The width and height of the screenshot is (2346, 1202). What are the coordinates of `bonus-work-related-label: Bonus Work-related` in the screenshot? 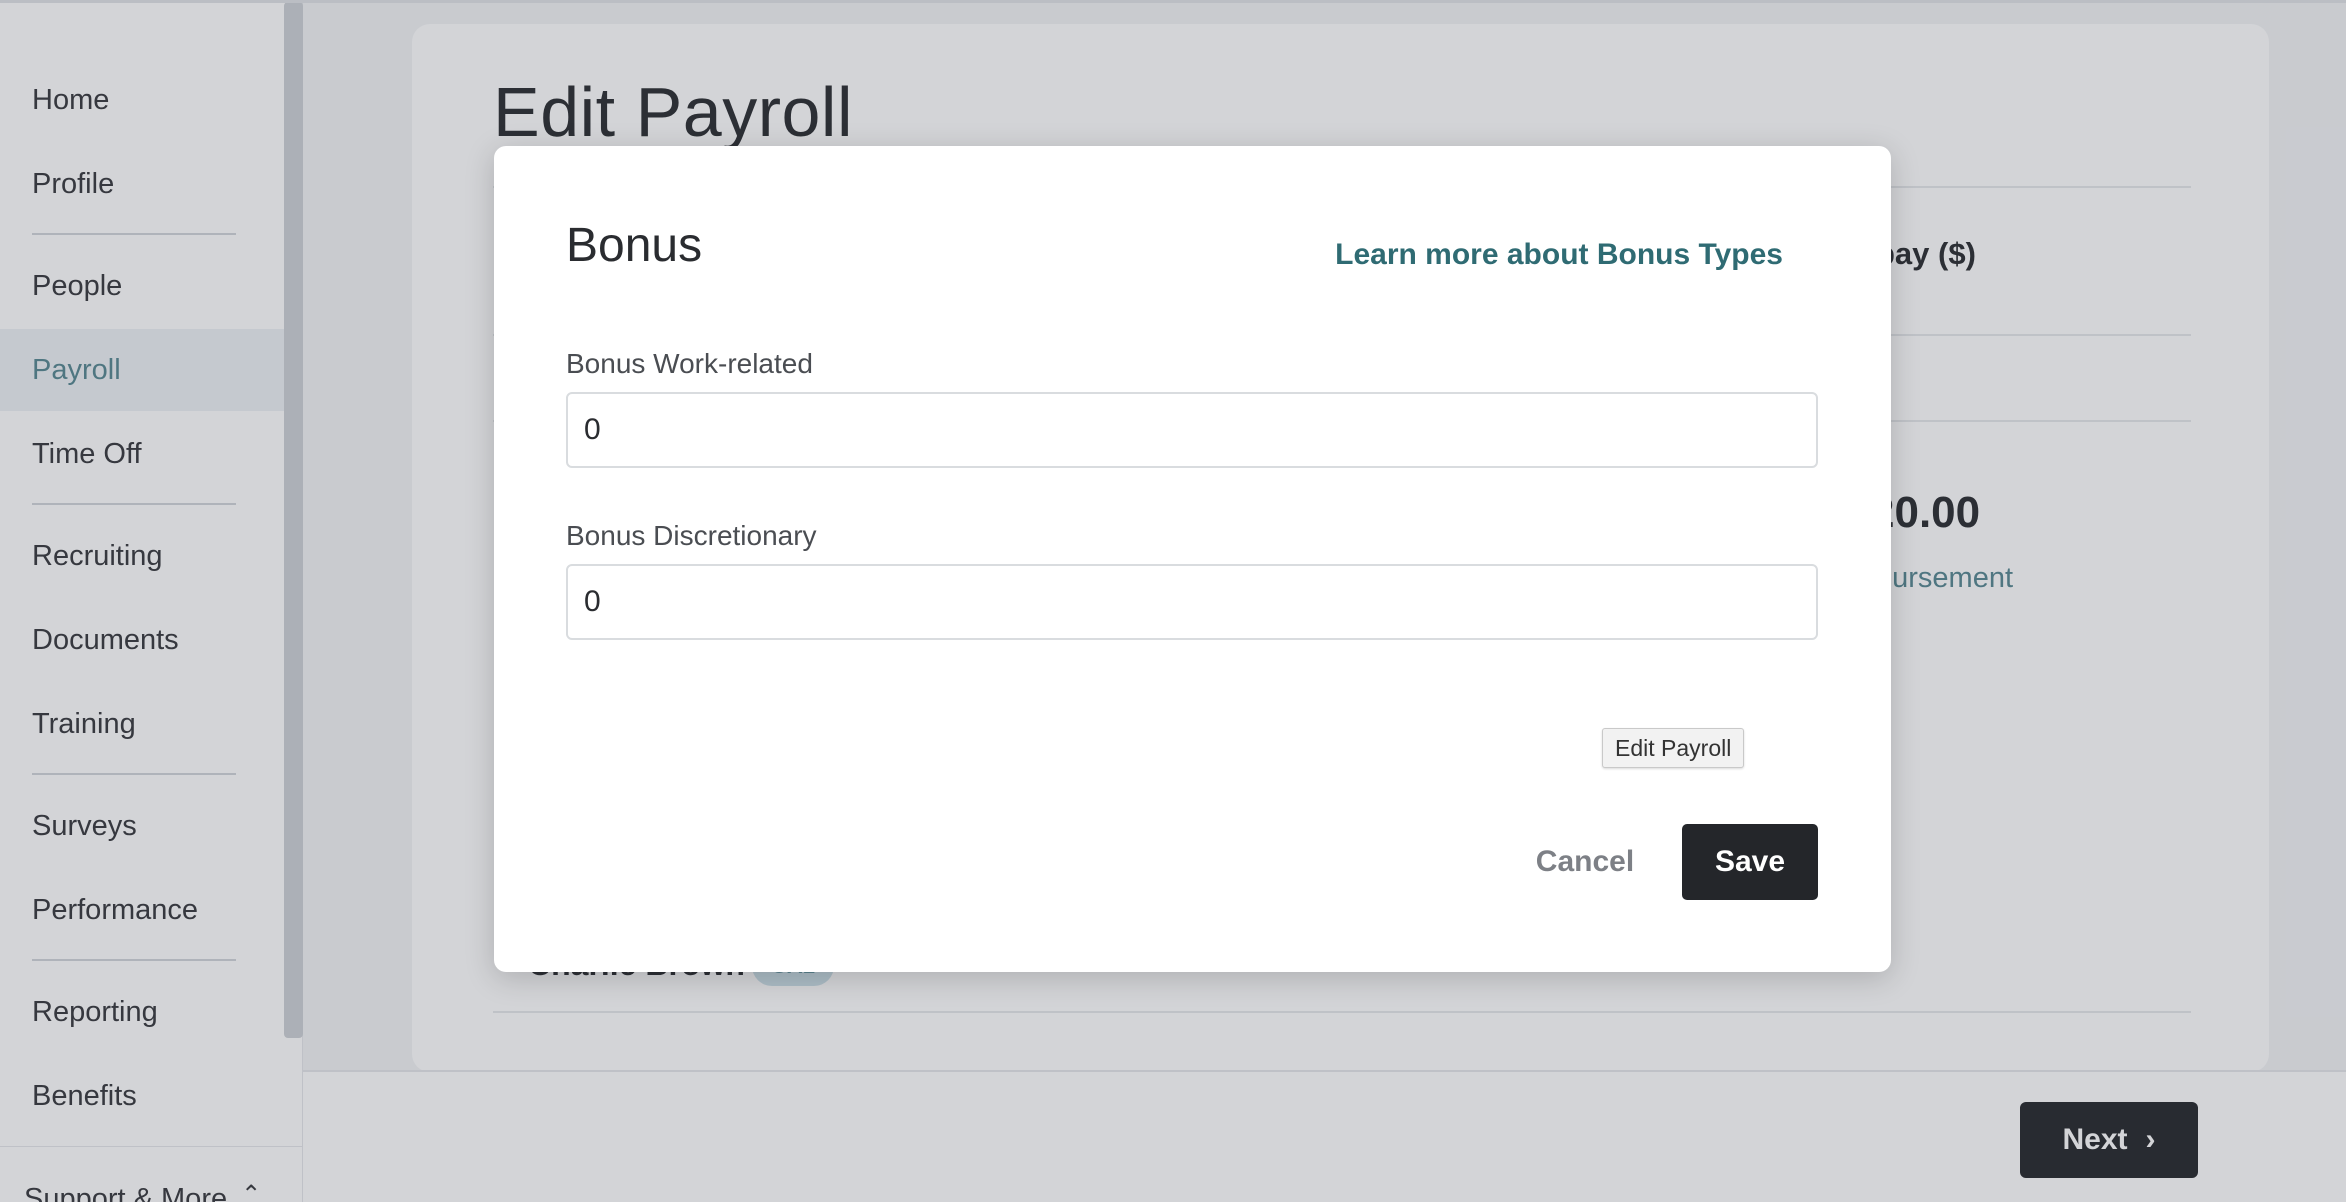 It's located at (689, 363).